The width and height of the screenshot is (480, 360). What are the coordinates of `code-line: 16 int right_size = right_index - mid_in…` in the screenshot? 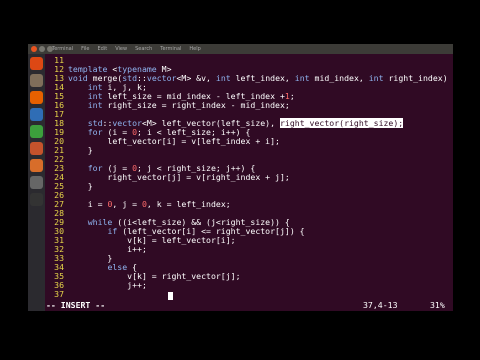 It's located at (168, 105).